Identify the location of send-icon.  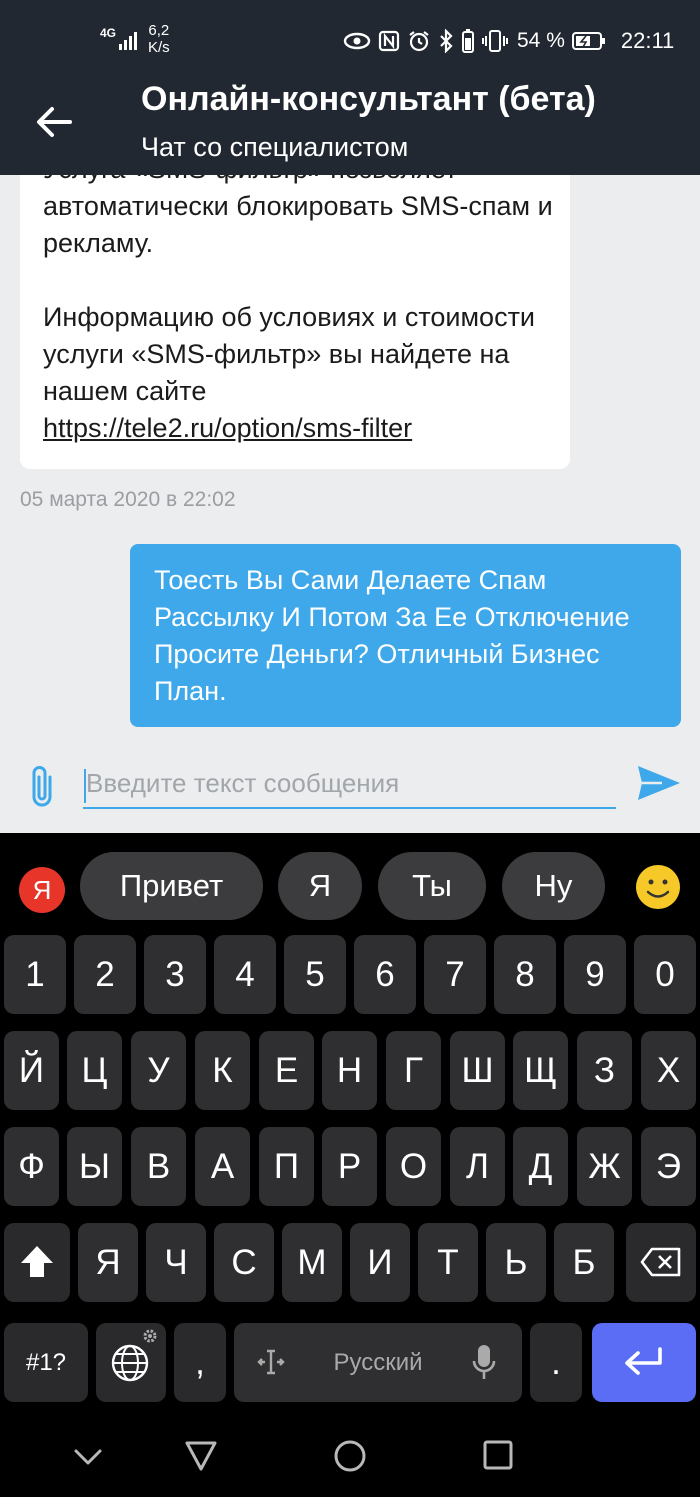
(659, 783).